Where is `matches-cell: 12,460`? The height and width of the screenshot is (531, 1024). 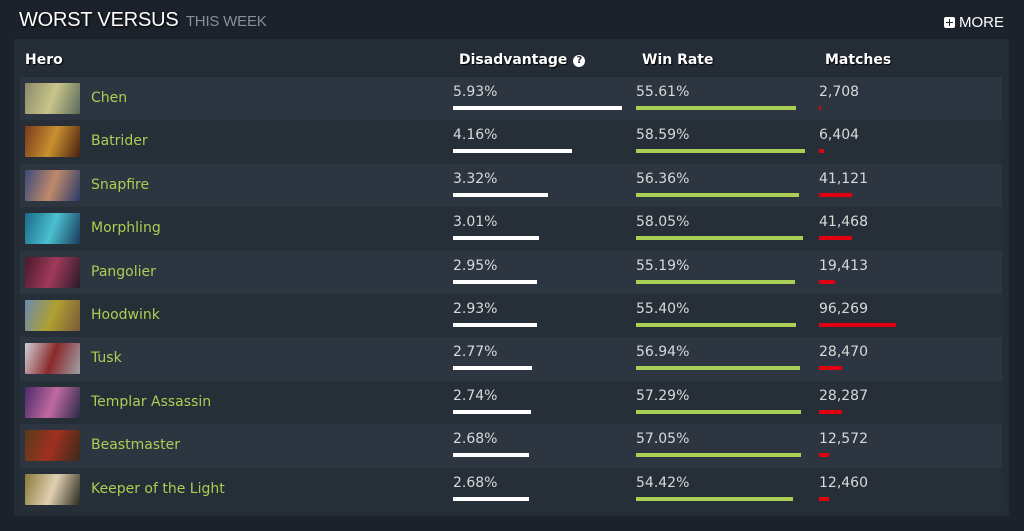 matches-cell: 12,460 is located at coordinates (843, 487).